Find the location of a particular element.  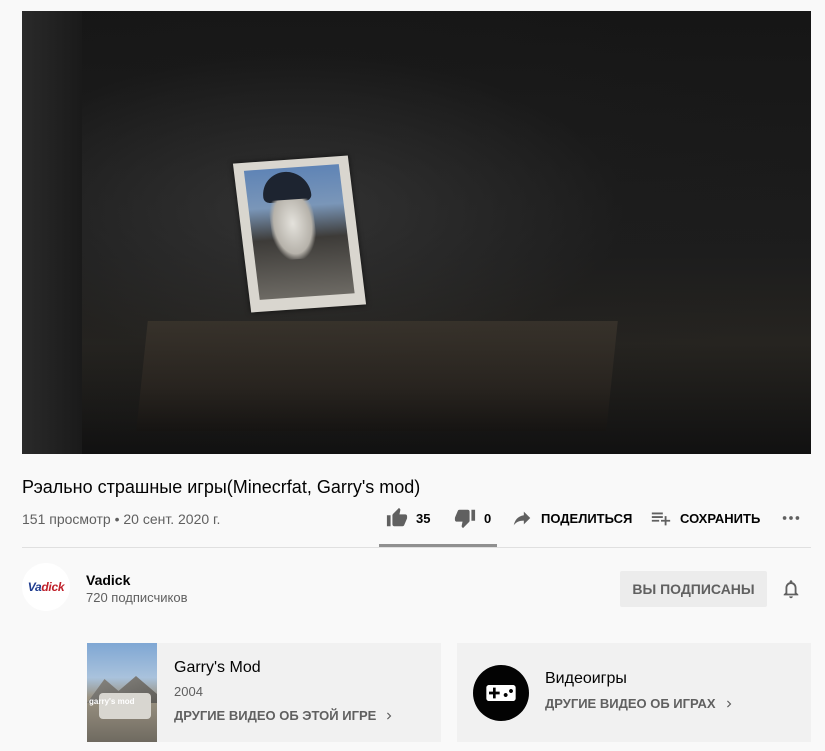

more-icon is located at coordinates (791, 518).